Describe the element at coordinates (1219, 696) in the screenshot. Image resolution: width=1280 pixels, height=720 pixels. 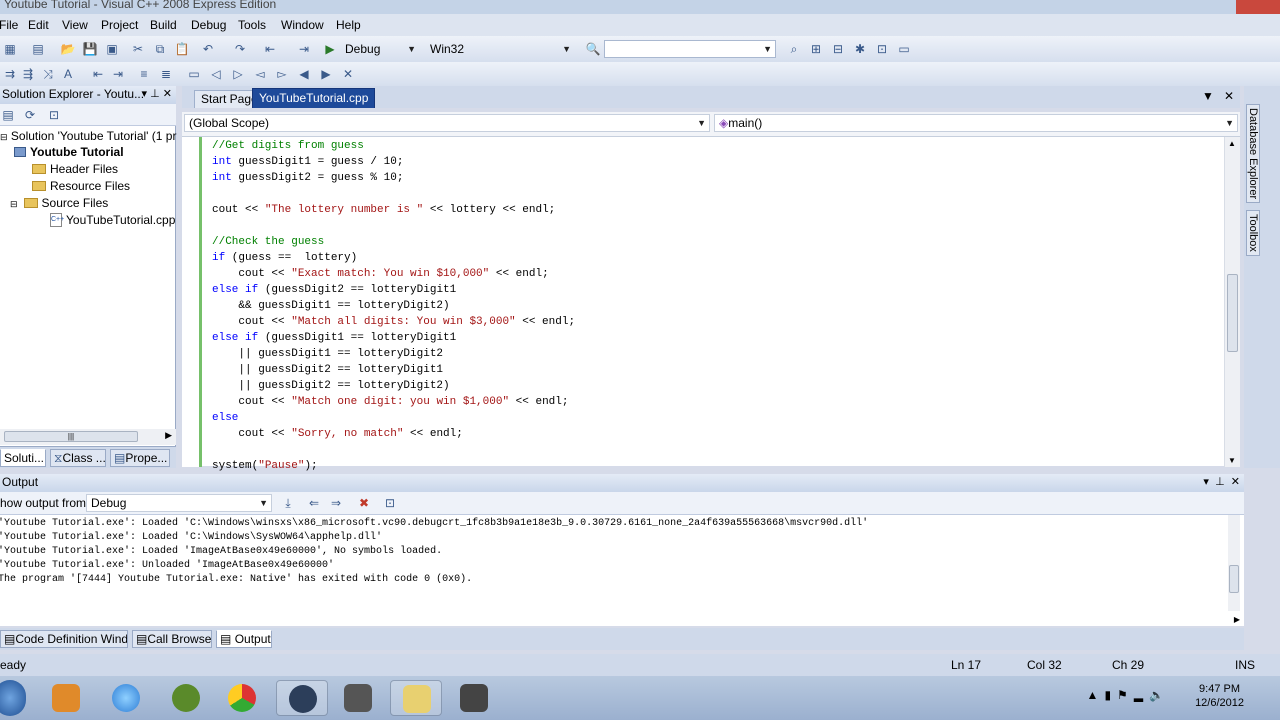
I see `clock: 9:47 PM 12/6/2012` at that location.